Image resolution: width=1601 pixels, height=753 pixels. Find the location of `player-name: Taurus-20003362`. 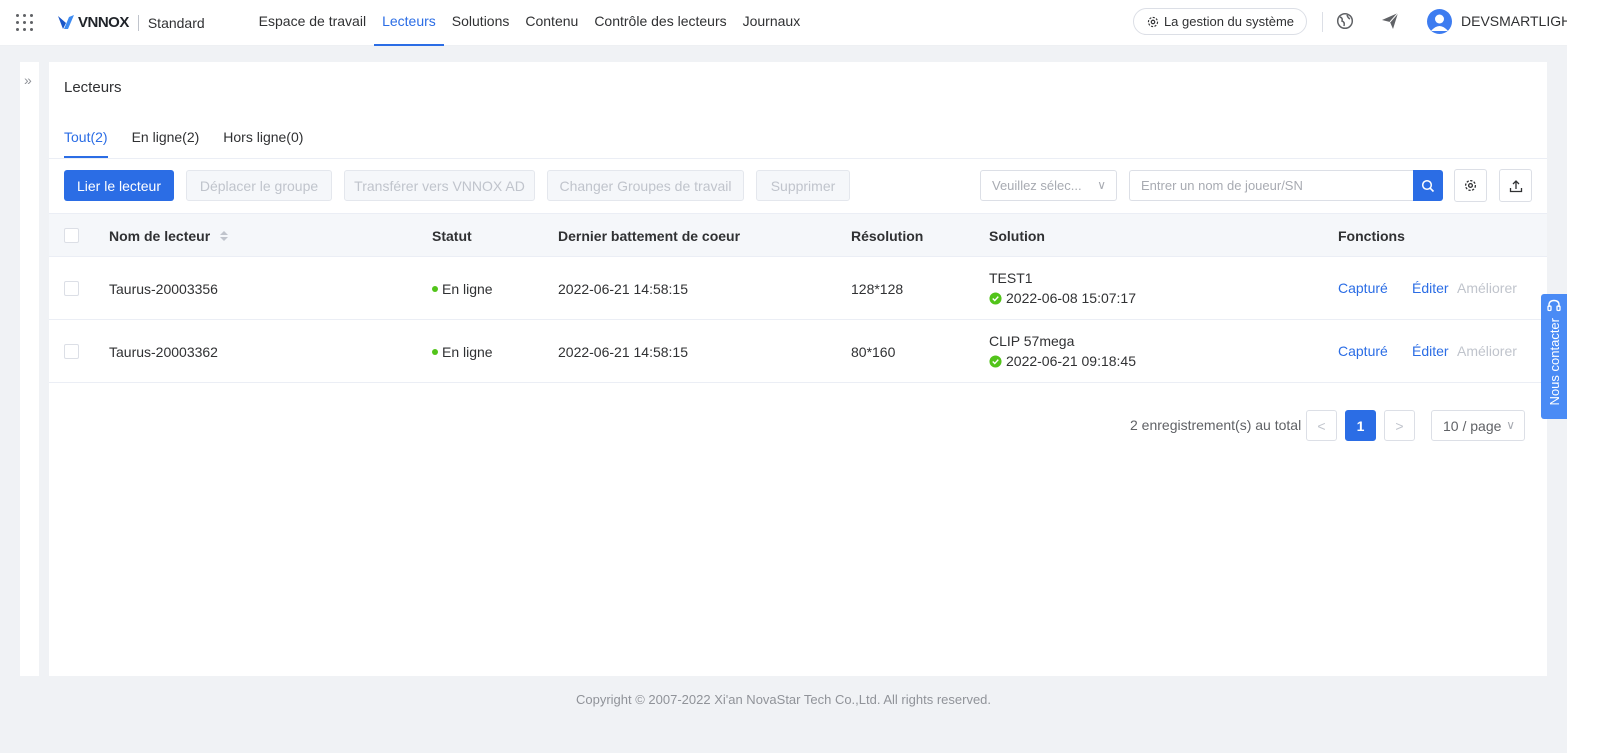

player-name: Taurus-20003362 is located at coordinates (163, 352).